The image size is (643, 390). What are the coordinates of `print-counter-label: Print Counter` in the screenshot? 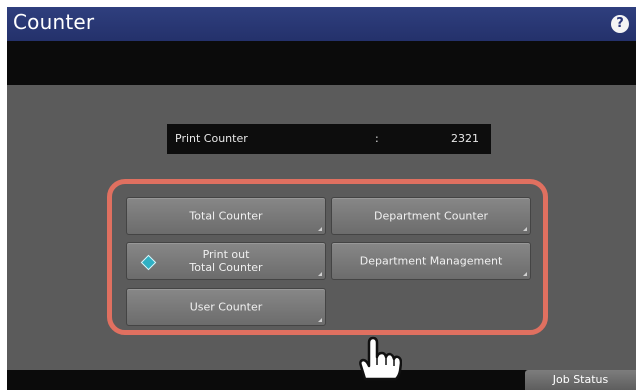 It's located at (211, 138).